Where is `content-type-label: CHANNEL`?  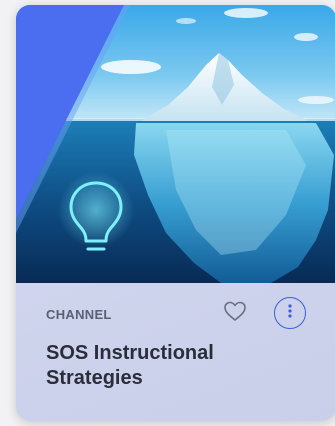 content-type-label: CHANNEL is located at coordinates (79, 314).